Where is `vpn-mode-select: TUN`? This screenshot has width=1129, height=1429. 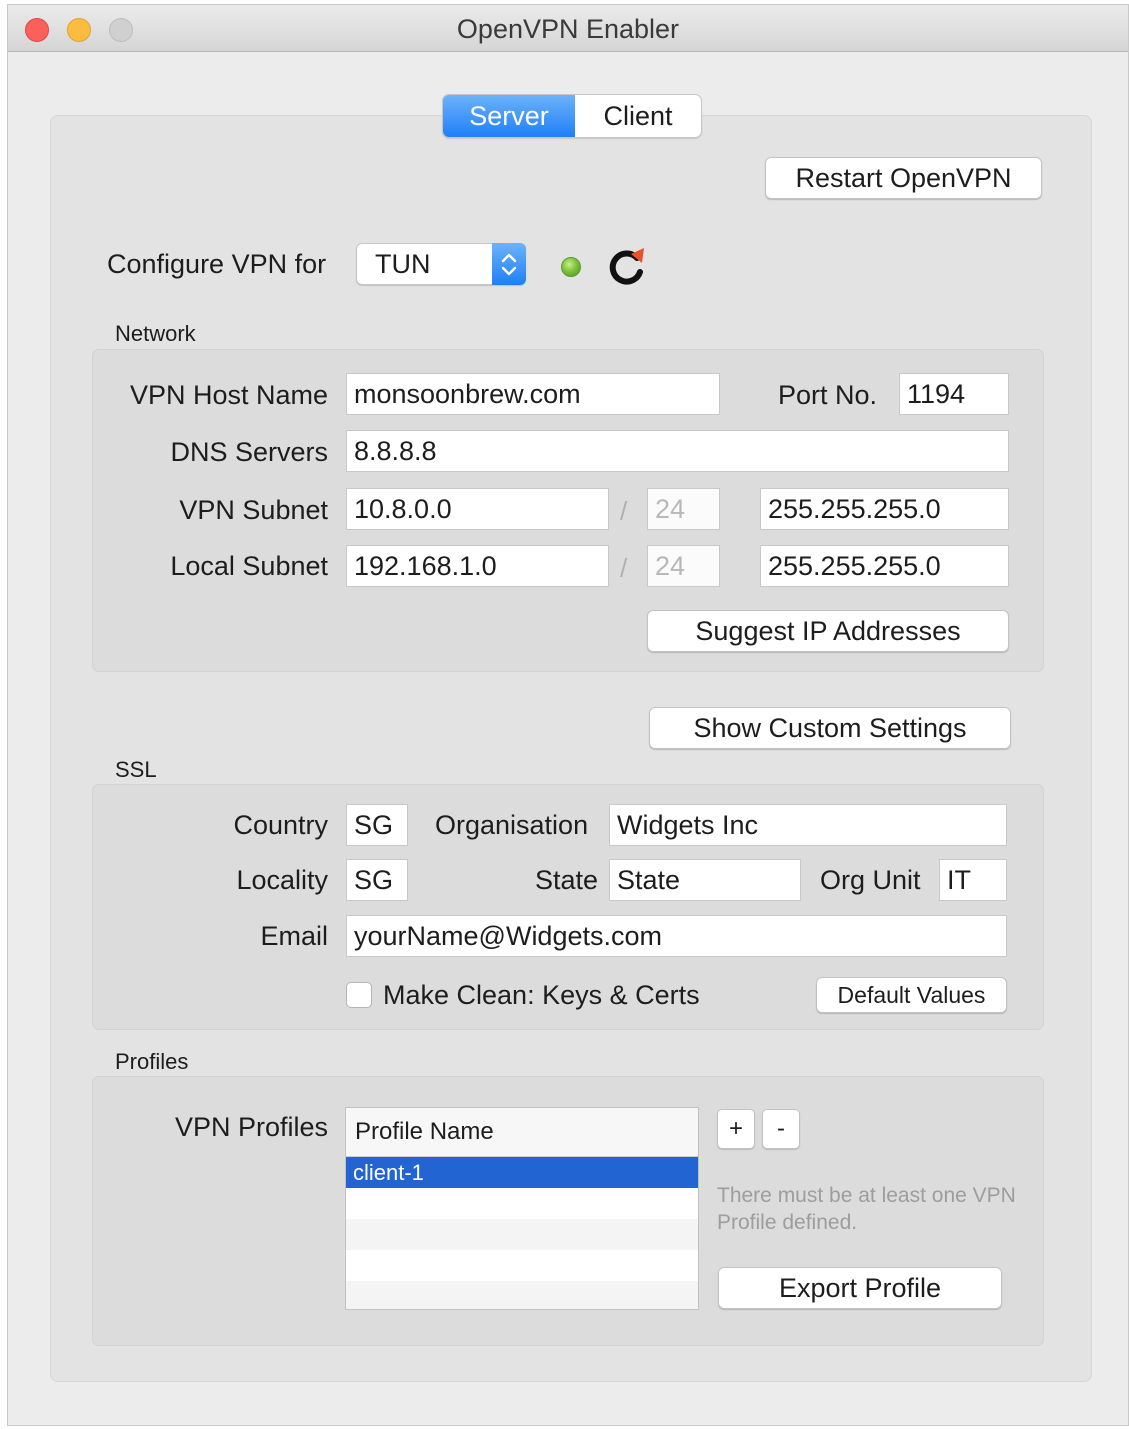
vpn-mode-select: TUN is located at coordinates (441, 264).